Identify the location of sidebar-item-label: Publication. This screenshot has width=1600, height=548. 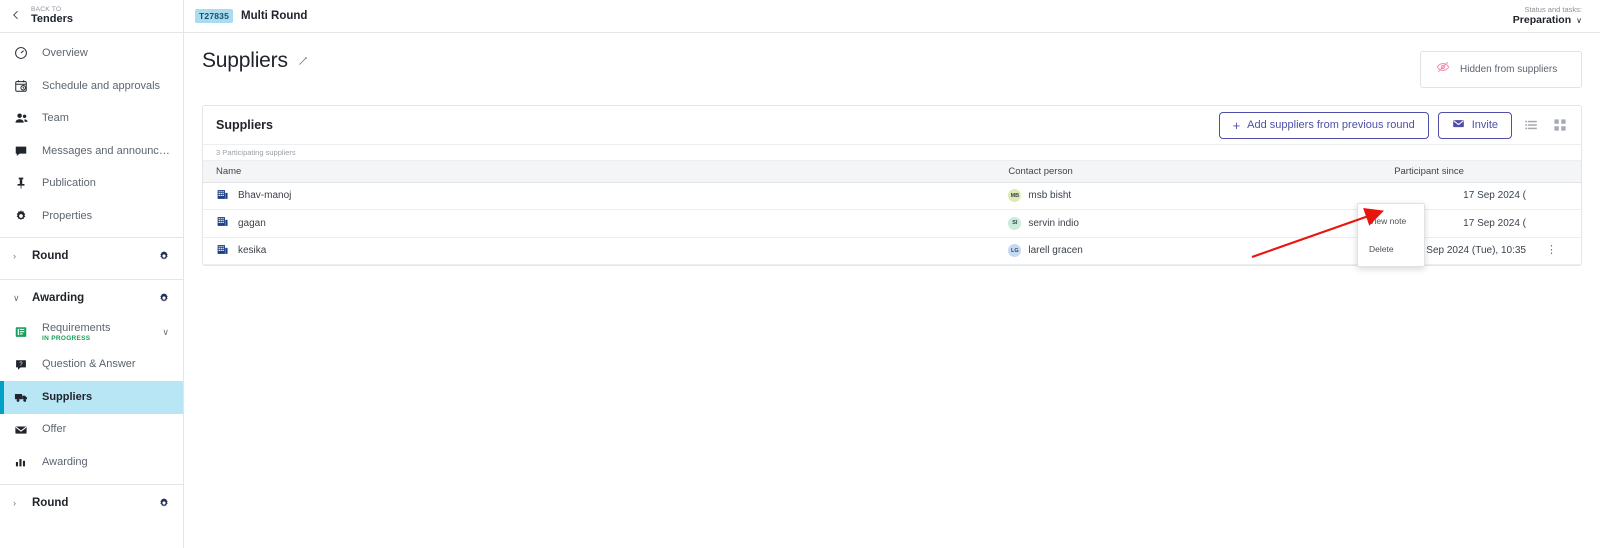
(69, 183).